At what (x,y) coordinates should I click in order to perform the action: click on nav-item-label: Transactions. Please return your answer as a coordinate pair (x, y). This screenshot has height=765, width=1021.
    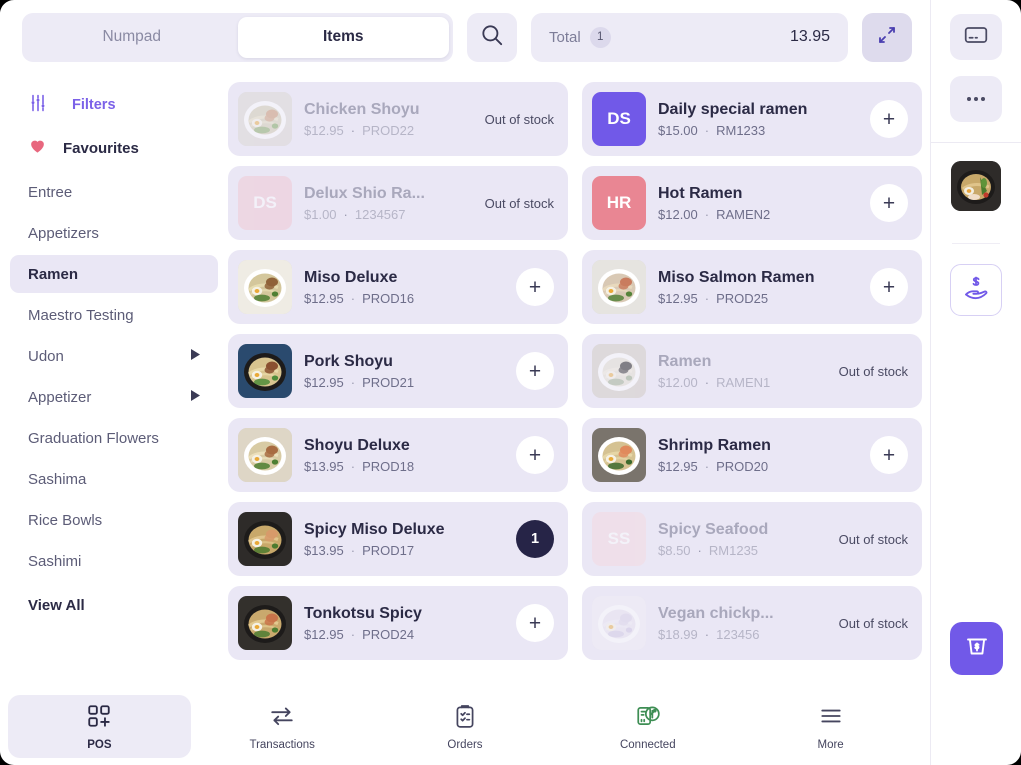
    Looking at the image, I should click on (282, 744).